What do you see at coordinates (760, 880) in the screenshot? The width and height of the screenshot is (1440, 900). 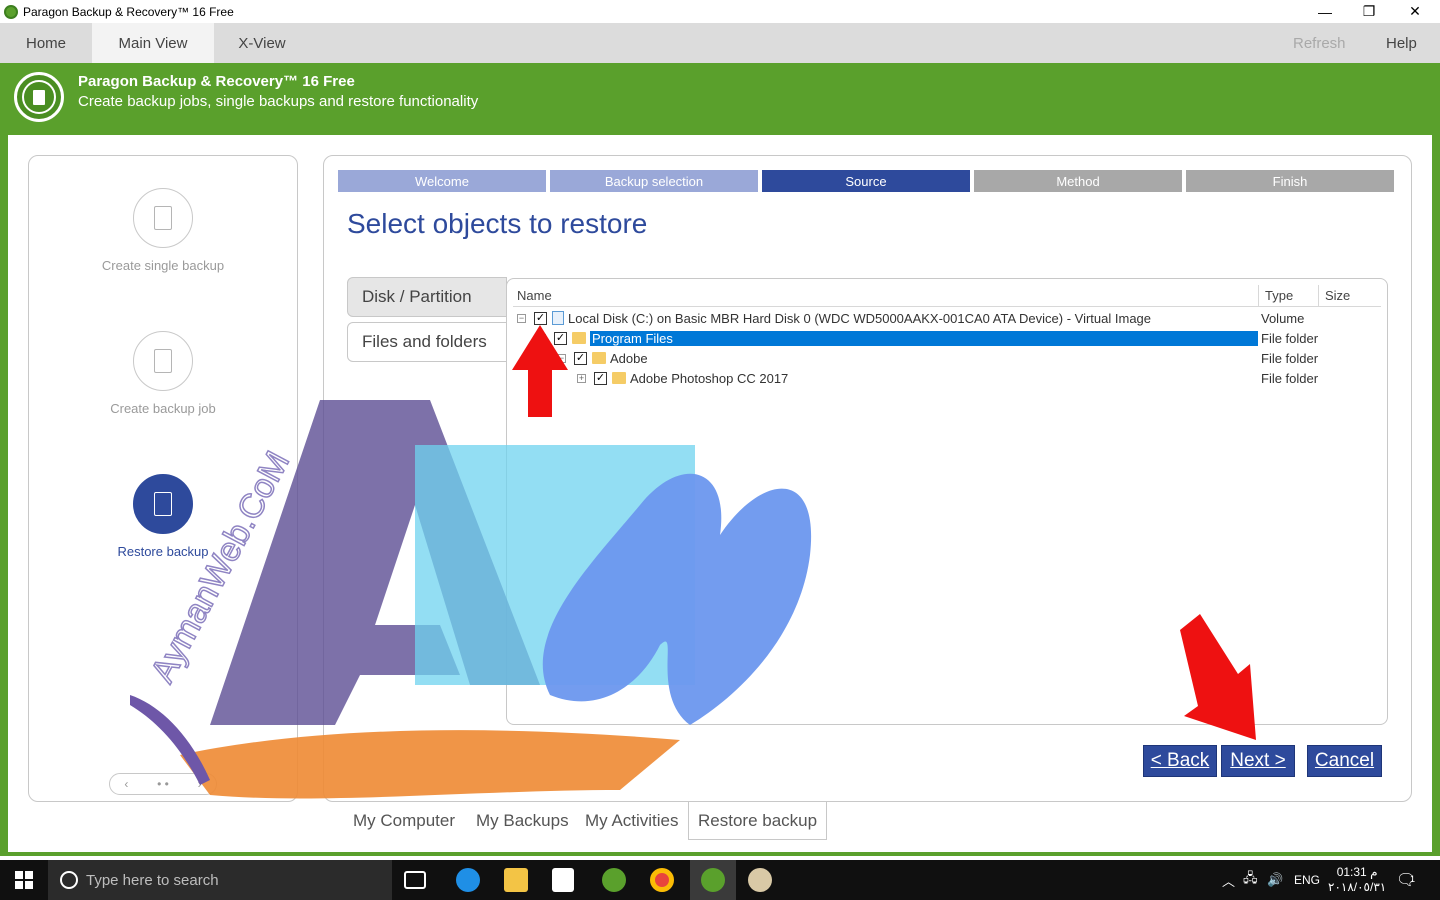 I see `paint-icon` at bounding box center [760, 880].